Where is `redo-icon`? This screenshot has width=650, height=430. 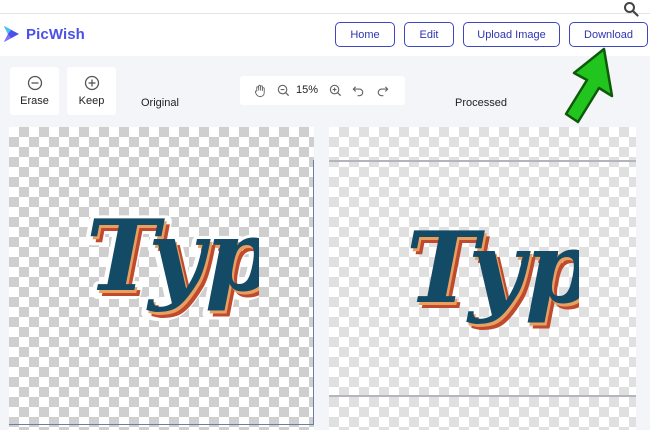 redo-icon is located at coordinates (382, 90).